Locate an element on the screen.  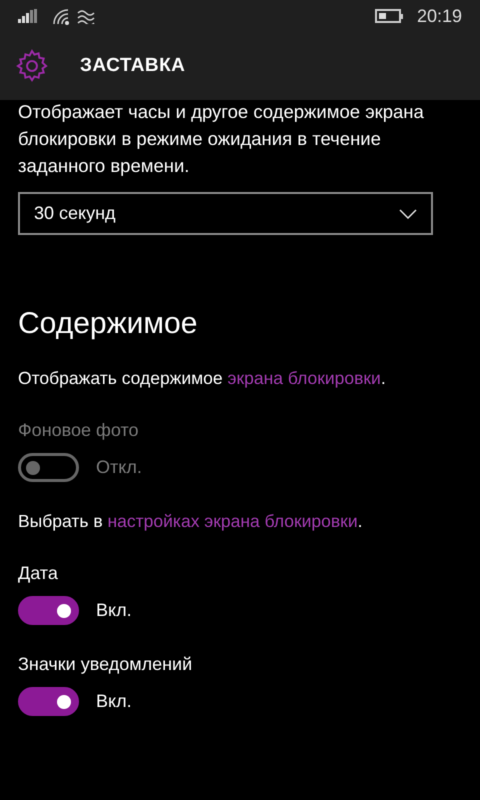
page-title: ЗАСТАВКА is located at coordinates (133, 66).